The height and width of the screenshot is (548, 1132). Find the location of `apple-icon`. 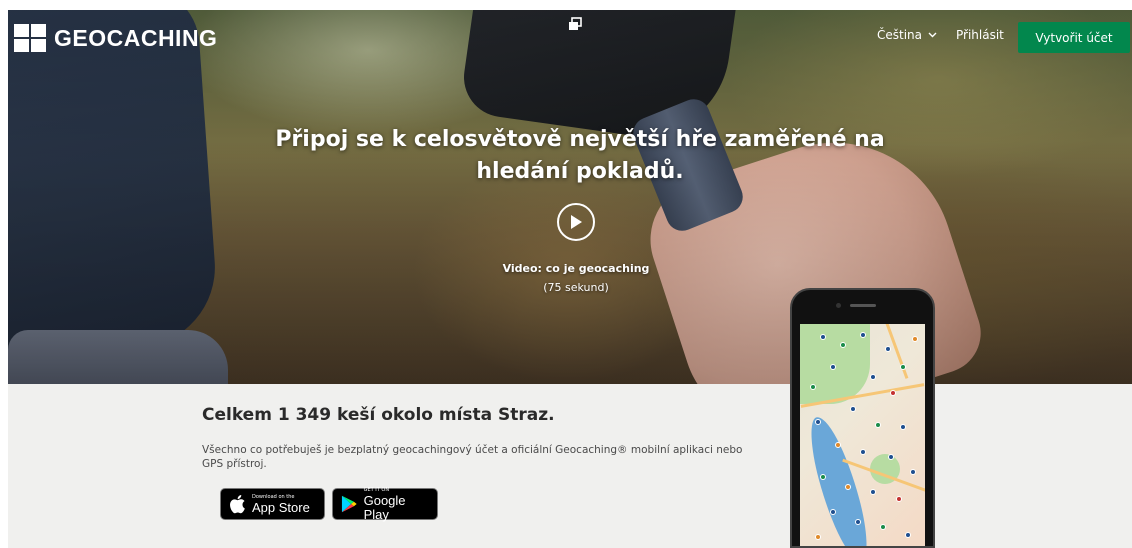

apple-icon is located at coordinates (237, 504).